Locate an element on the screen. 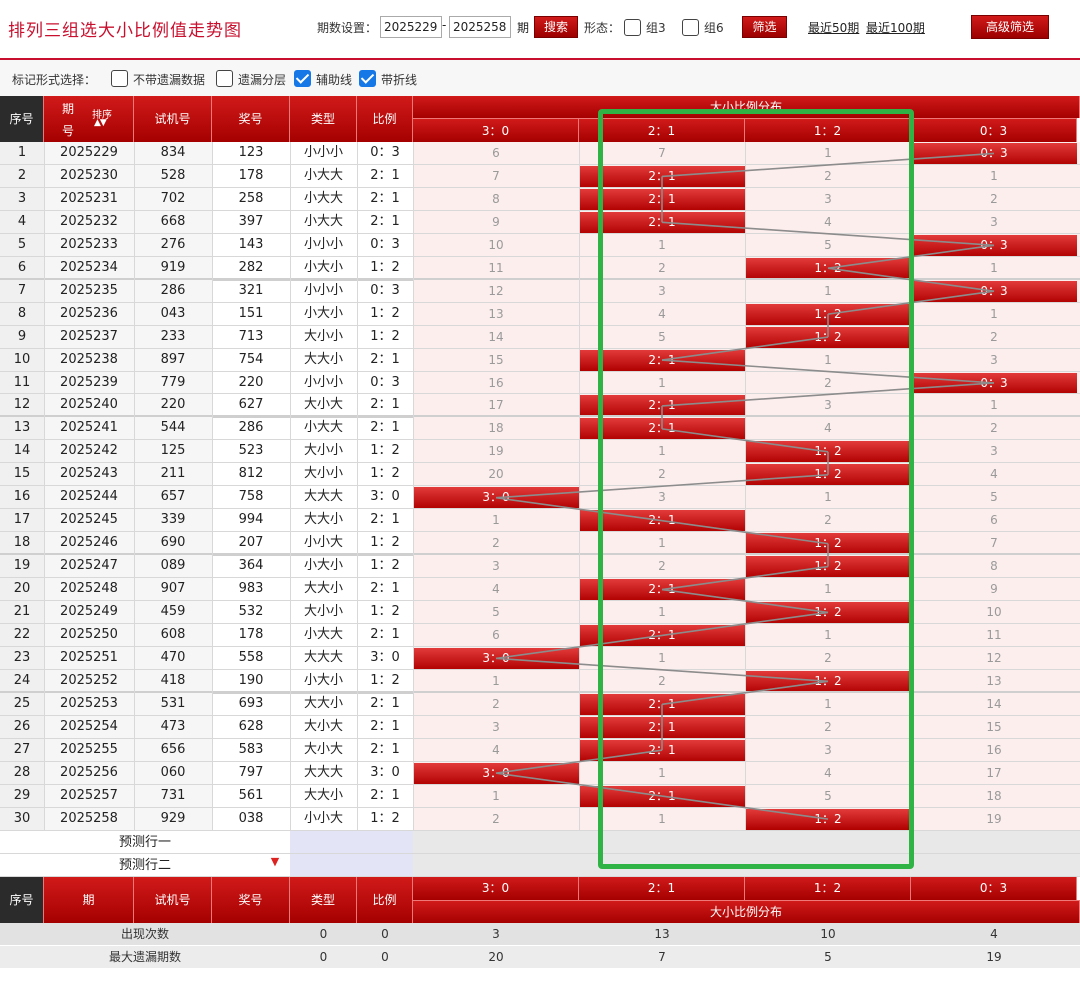 This screenshot has height=989, width=1080. advanced-filter-button: 高级筛选 is located at coordinates (1010, 27).